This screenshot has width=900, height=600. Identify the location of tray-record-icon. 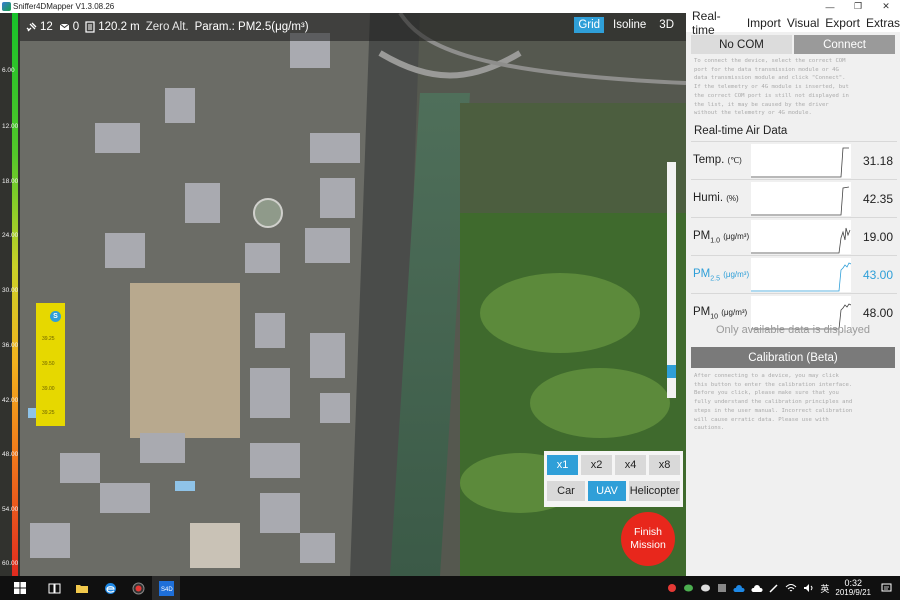
(672, 588).